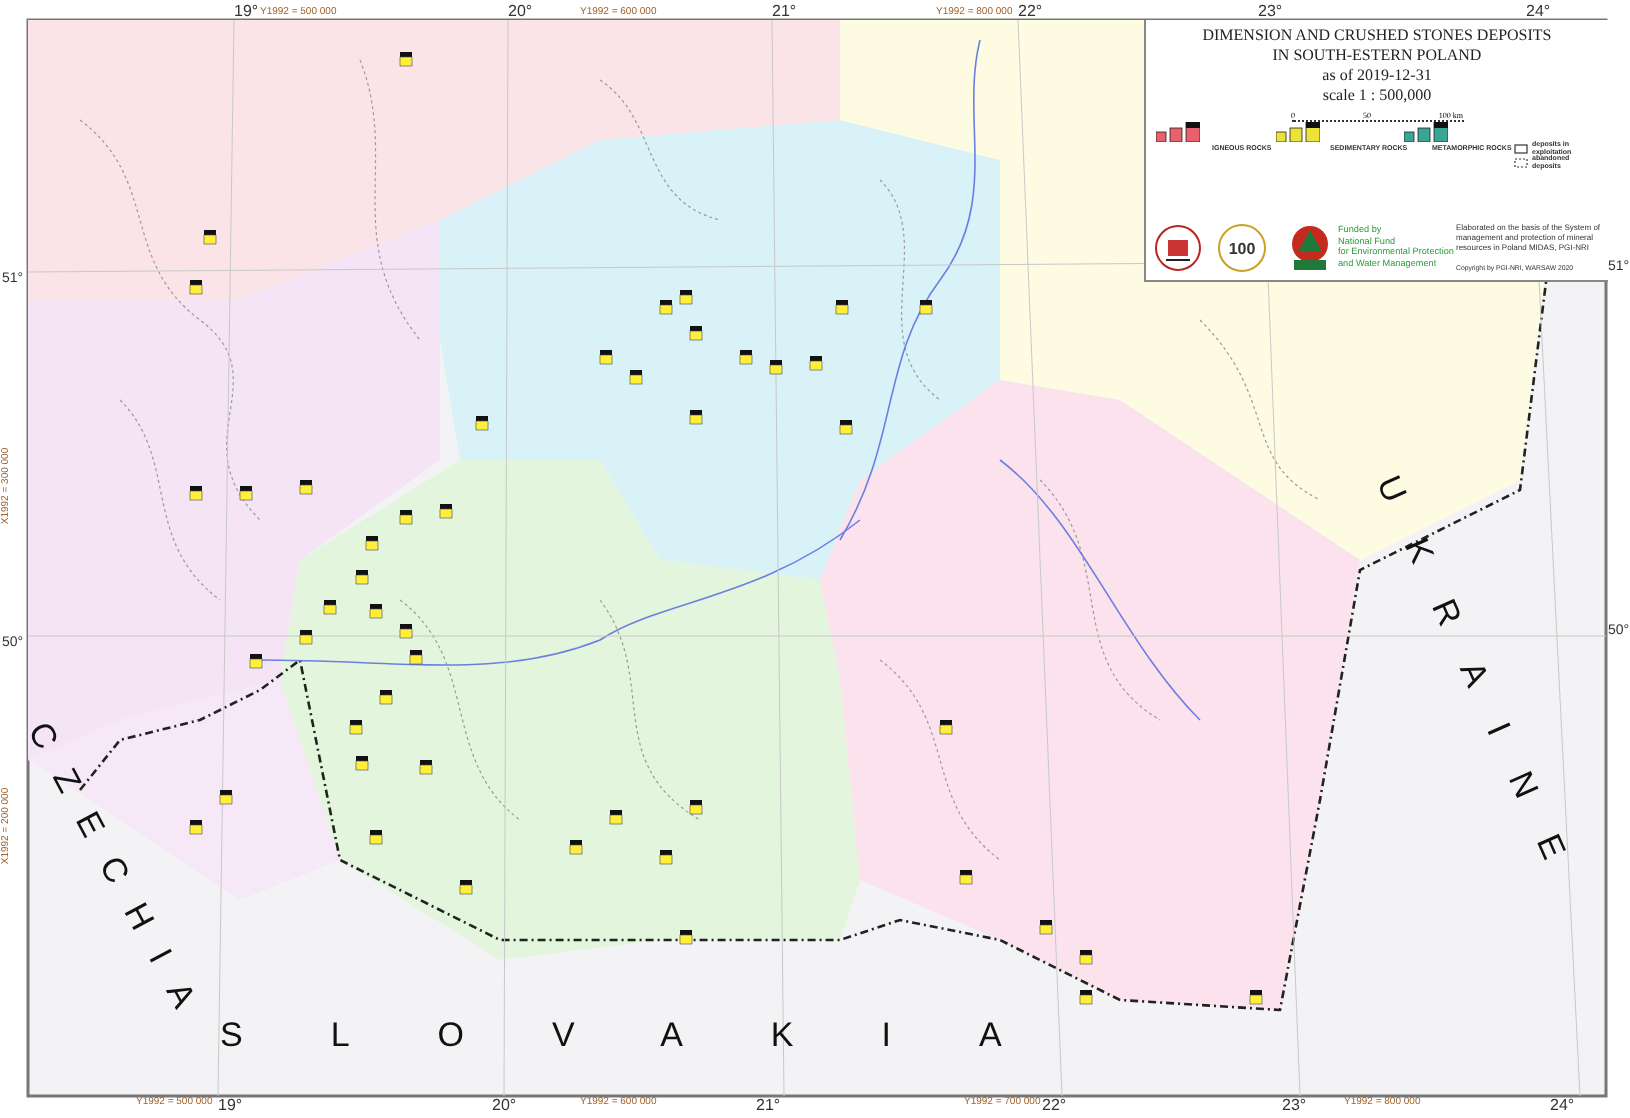  What do you see at coordinates (1310, 248) in the screenshot?
I see `tree-logo-icon` at bounding box center [1310, 248].